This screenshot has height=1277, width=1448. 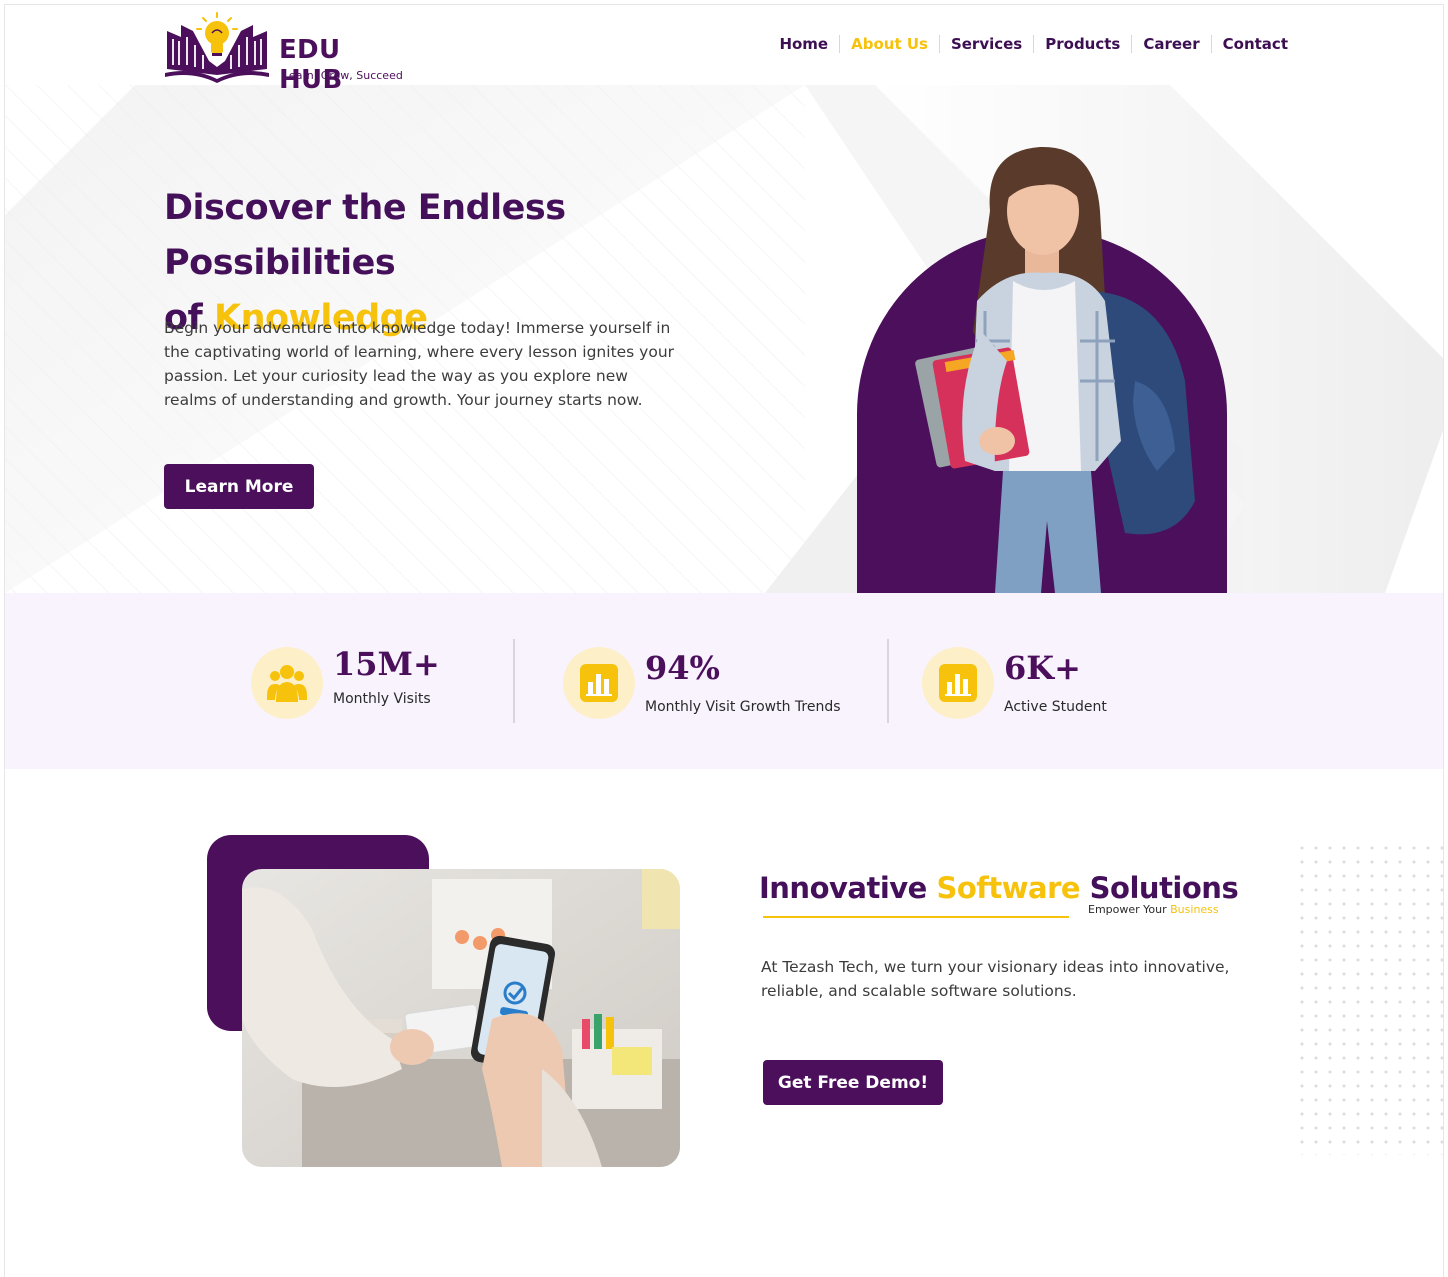 I want to click on stat-value: 94%, so click(x=682, y=668).